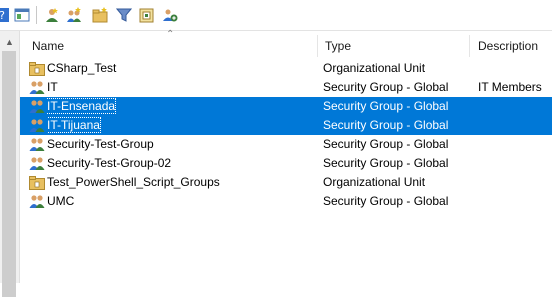 The width and height of the screenshot is (552, 297). Describe the element at coordinates (74, 125) in the screenshot. I see `item-name: IT-Tijuana` at that location.